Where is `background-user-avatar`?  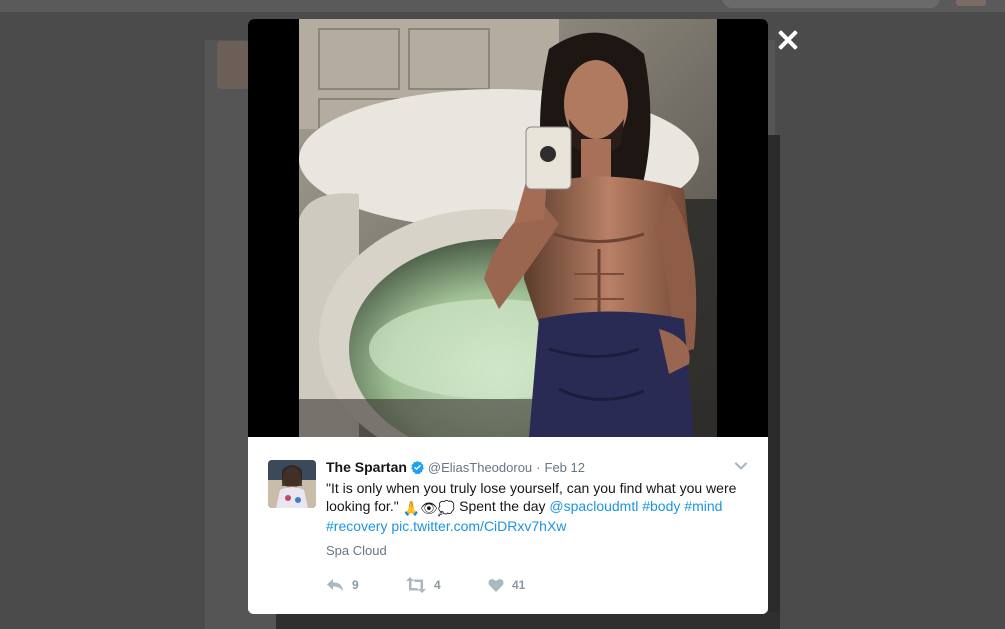 background-user-avatar is located at coordinates (971, 3).